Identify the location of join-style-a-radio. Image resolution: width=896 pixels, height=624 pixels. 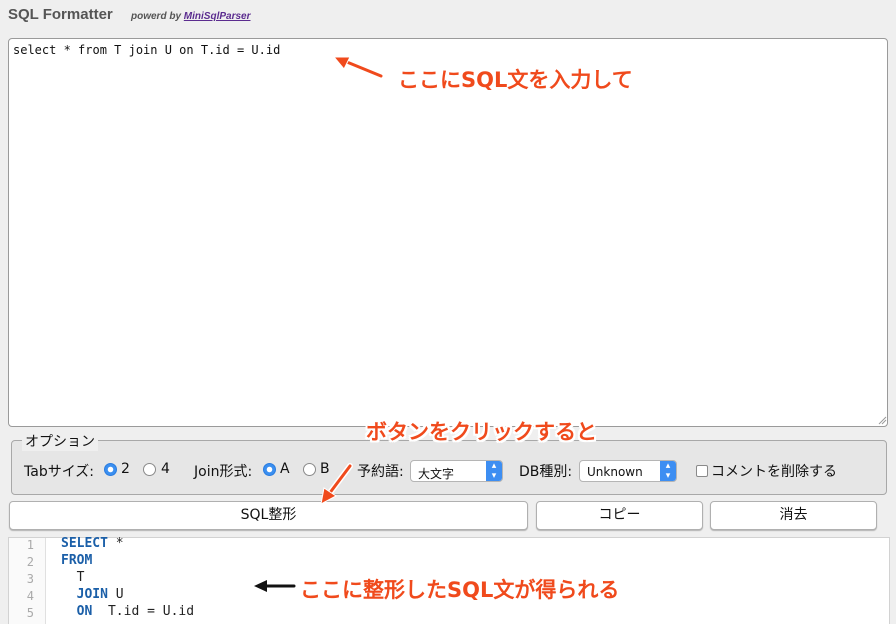
(269, 469).